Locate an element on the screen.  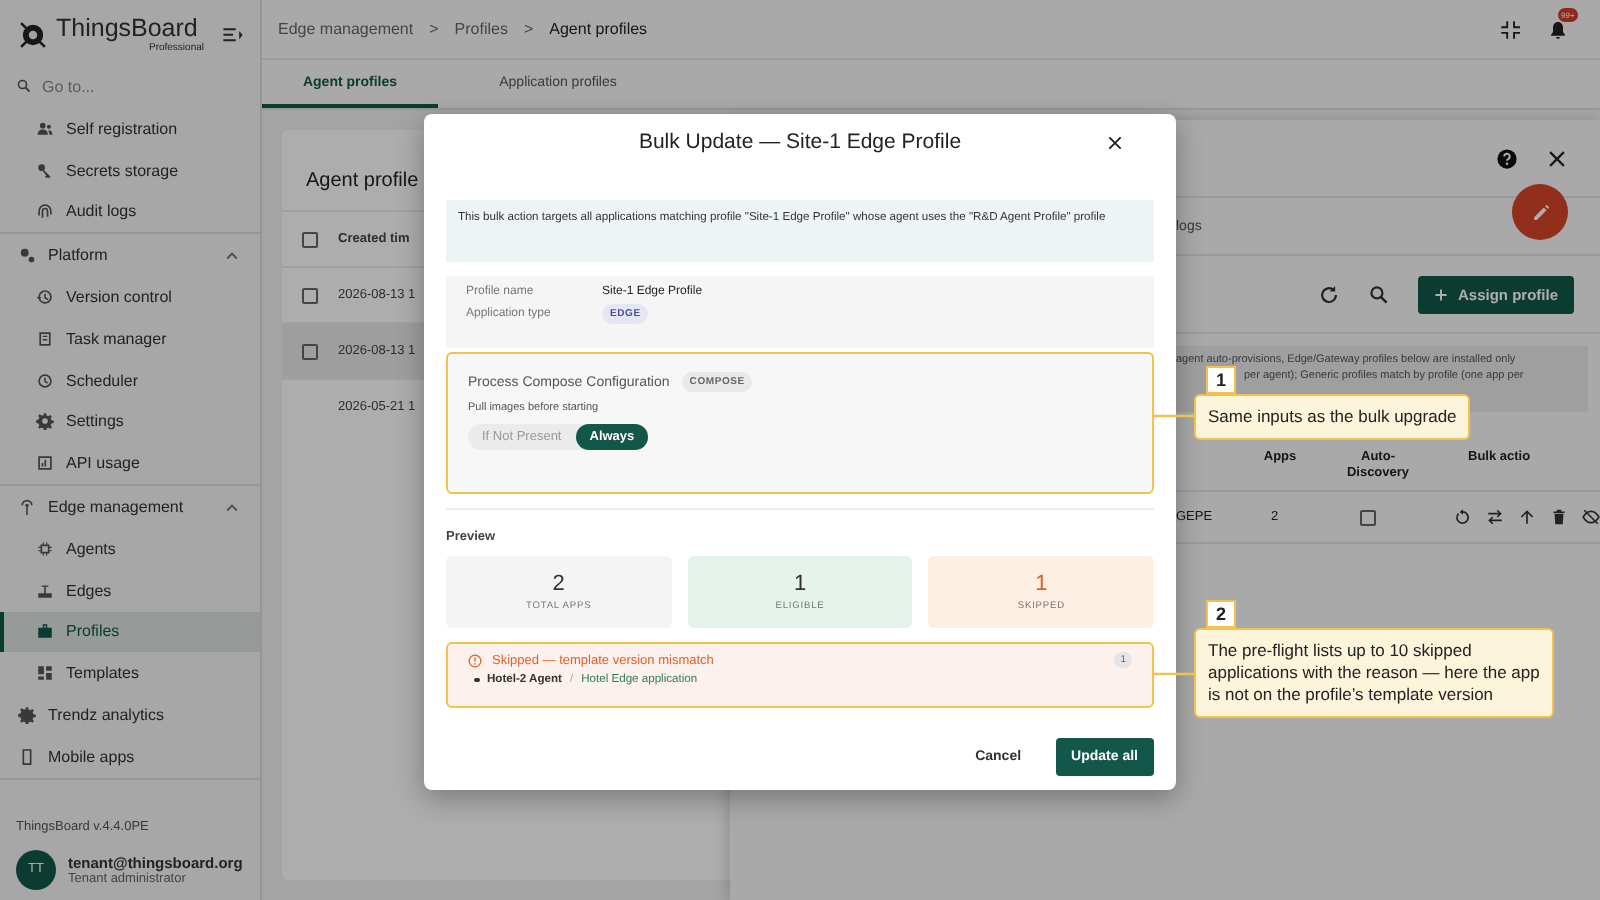
phone-icon is located at coordinates (27, 756).